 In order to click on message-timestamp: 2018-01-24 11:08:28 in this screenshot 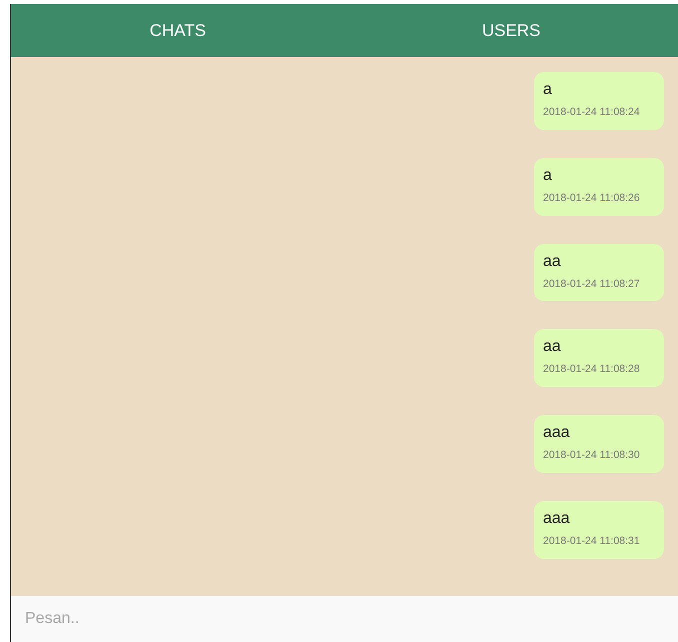, I will do `click(592, 370)`.